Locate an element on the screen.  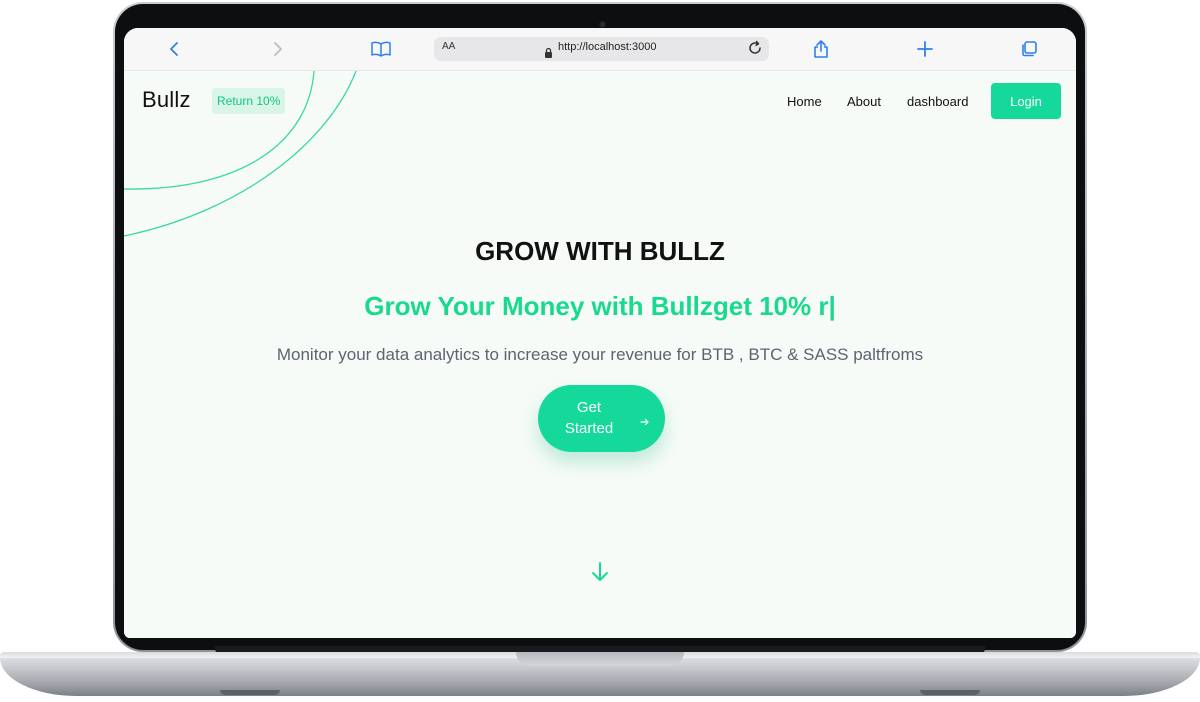
get-started-label-line1: Get is located at coordinates (589, 407).